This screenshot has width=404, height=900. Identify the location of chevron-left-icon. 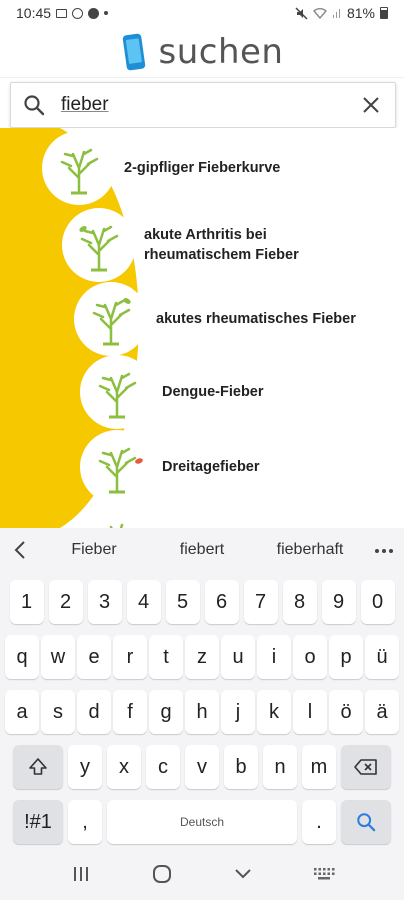
(19, 550).